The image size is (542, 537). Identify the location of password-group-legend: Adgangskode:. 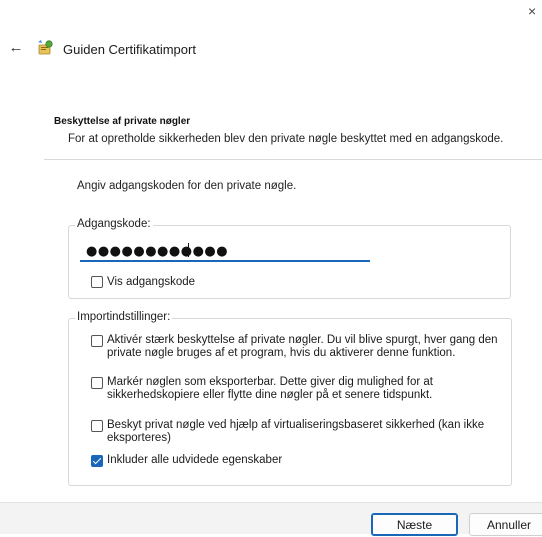
(114, 224).